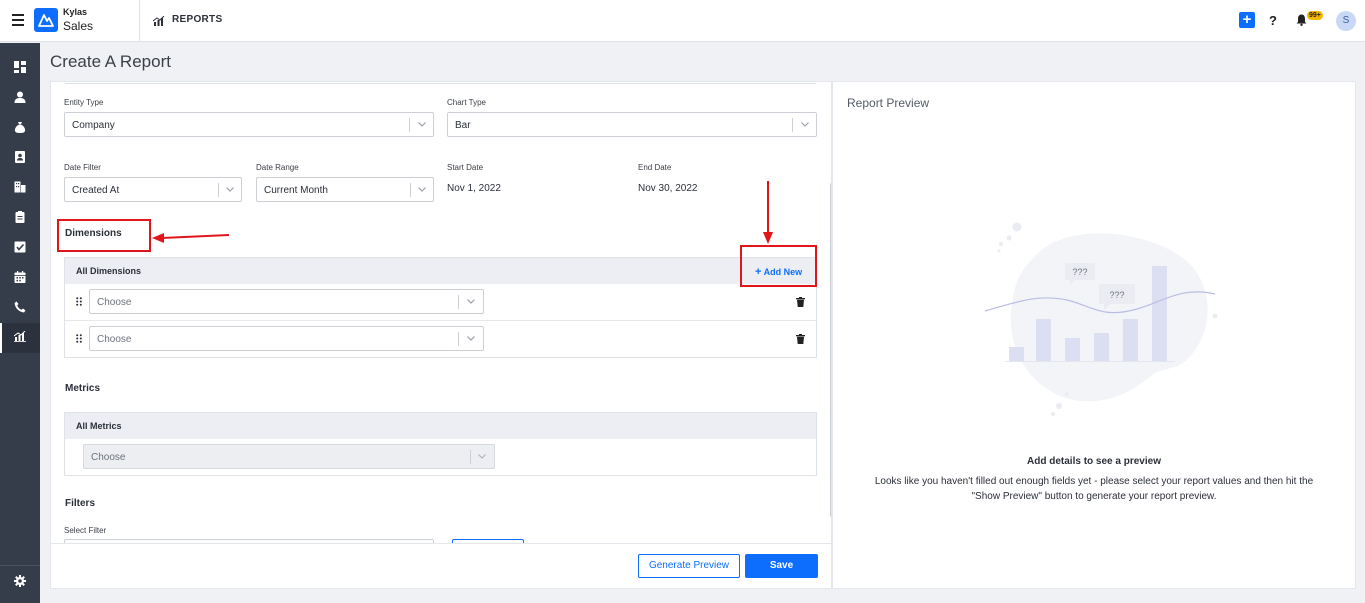 The width and height of the screenshot is (1365, 603). What do you see at coordinates (139, 21) in the screenshot?
I see `topbar-divider` at bounding box center [139, 21].